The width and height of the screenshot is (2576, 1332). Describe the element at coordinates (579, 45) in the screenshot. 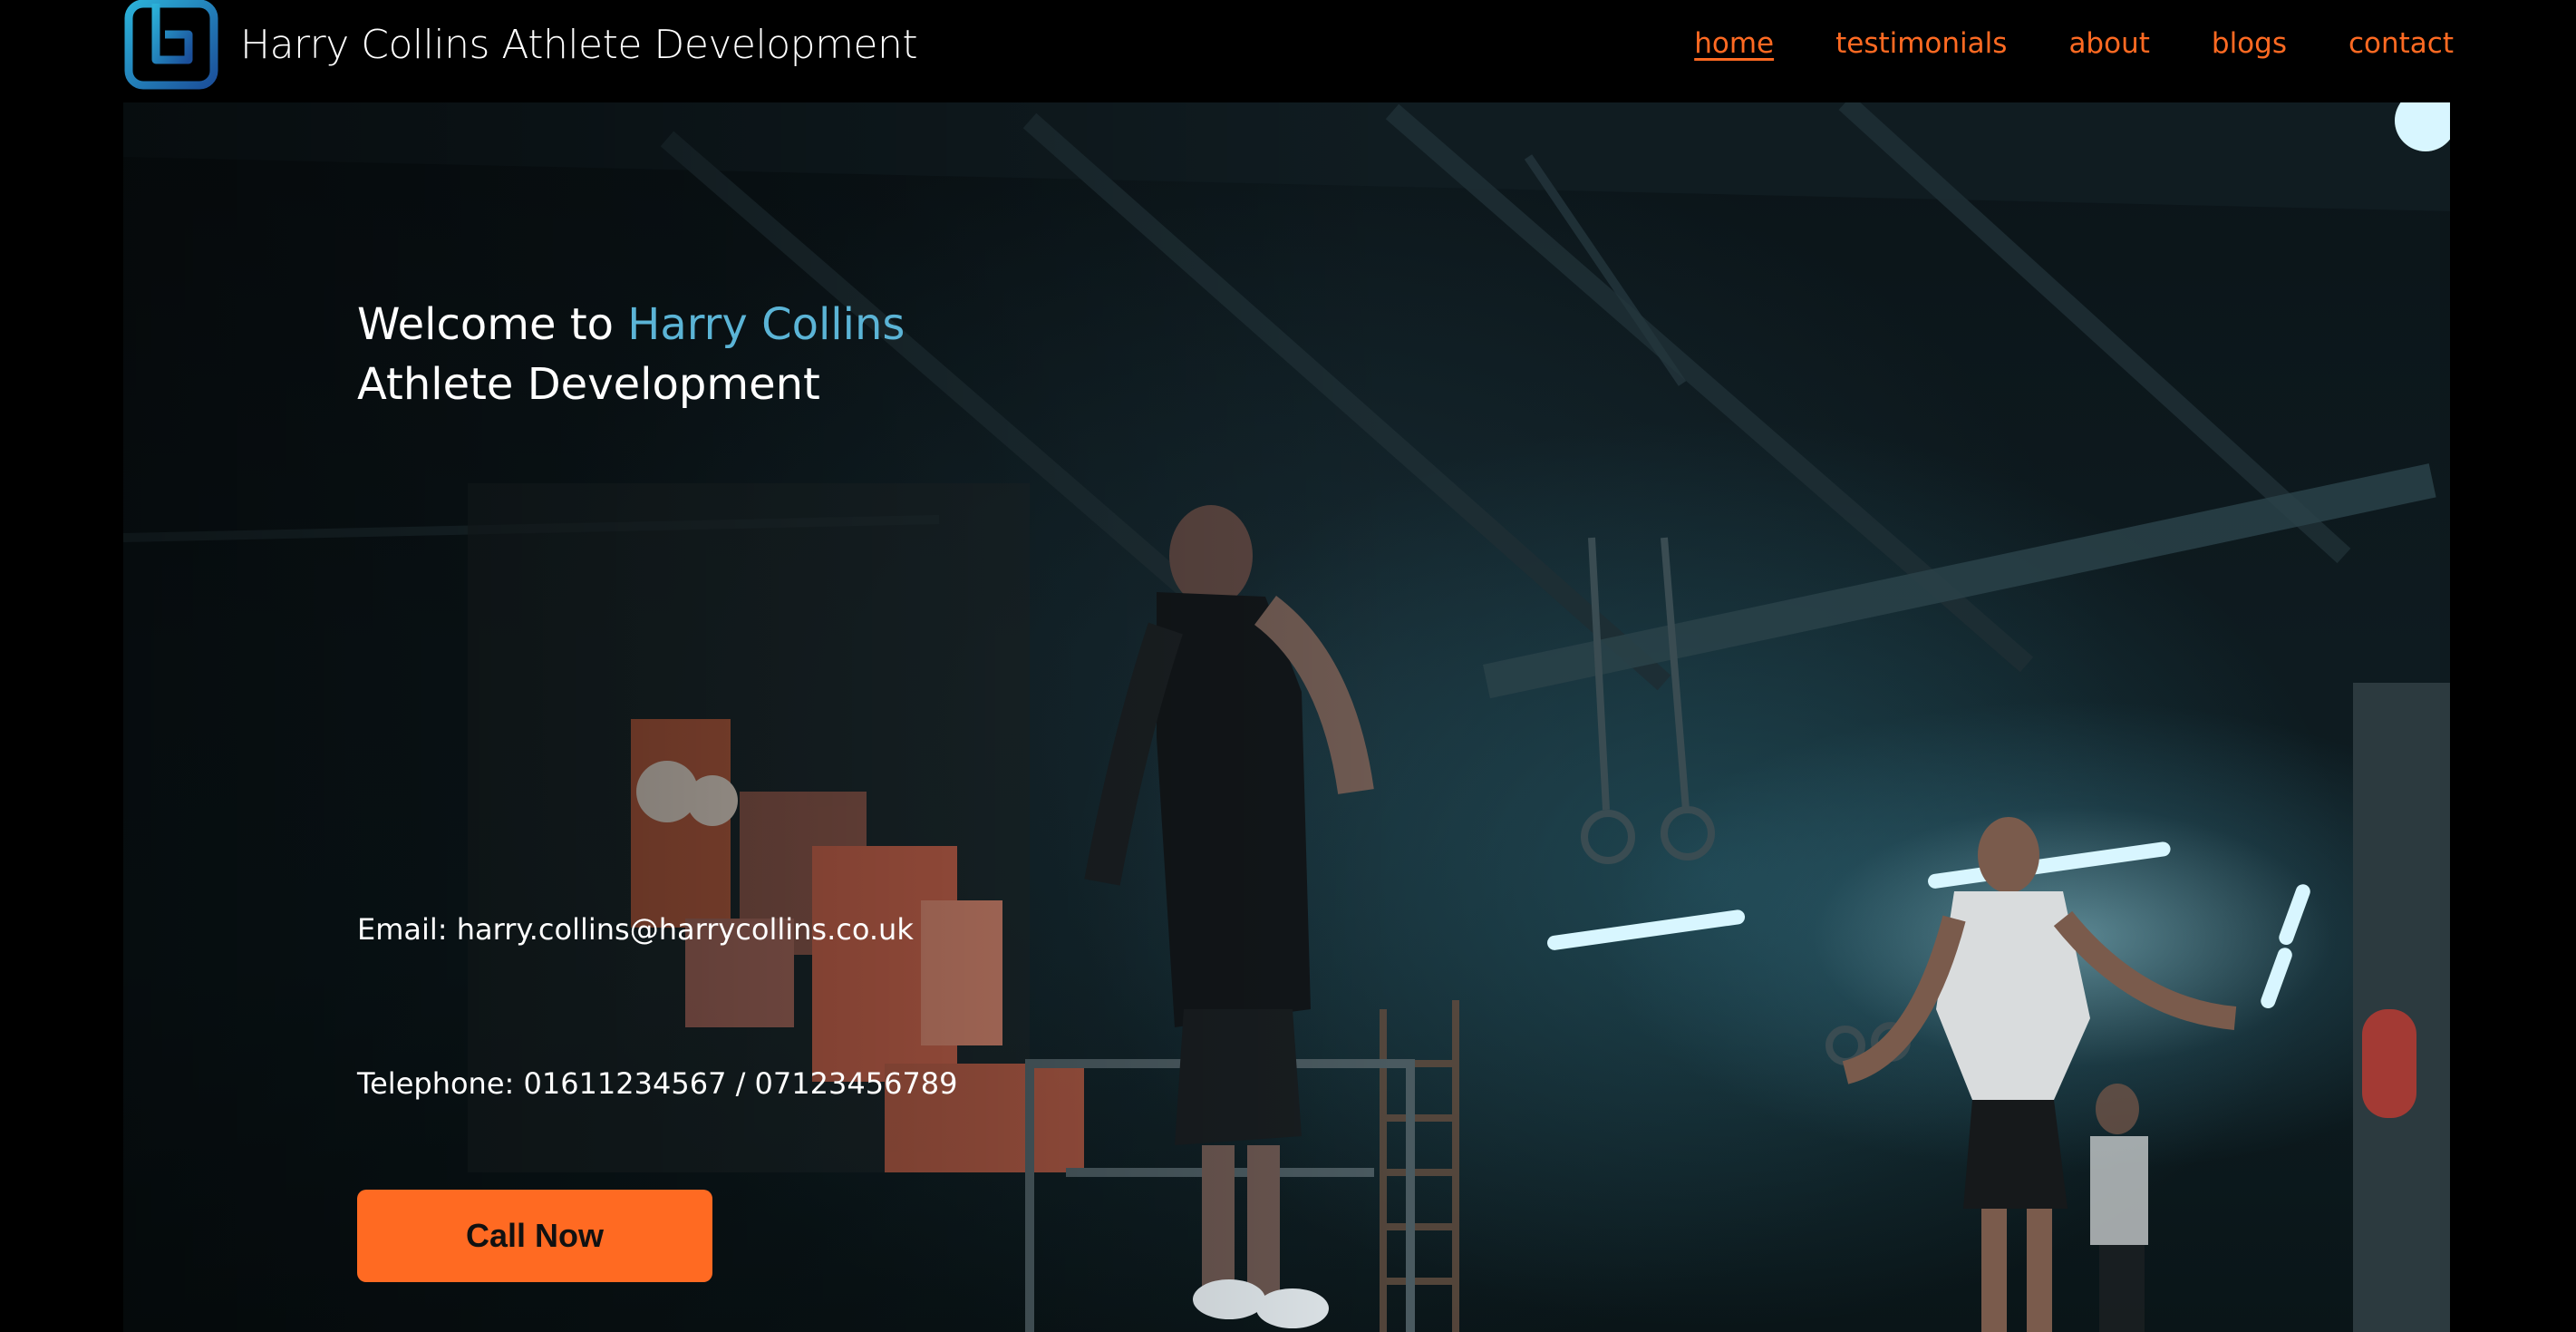

I see `brand-name: Harry Collins Athlete Development` at that location.